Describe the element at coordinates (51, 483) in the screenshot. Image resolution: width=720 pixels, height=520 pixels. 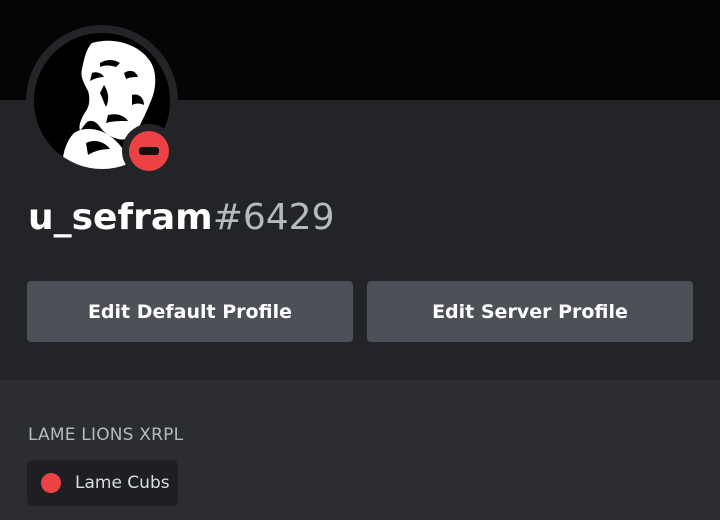
I see `role-color-dot-icon` at that location.